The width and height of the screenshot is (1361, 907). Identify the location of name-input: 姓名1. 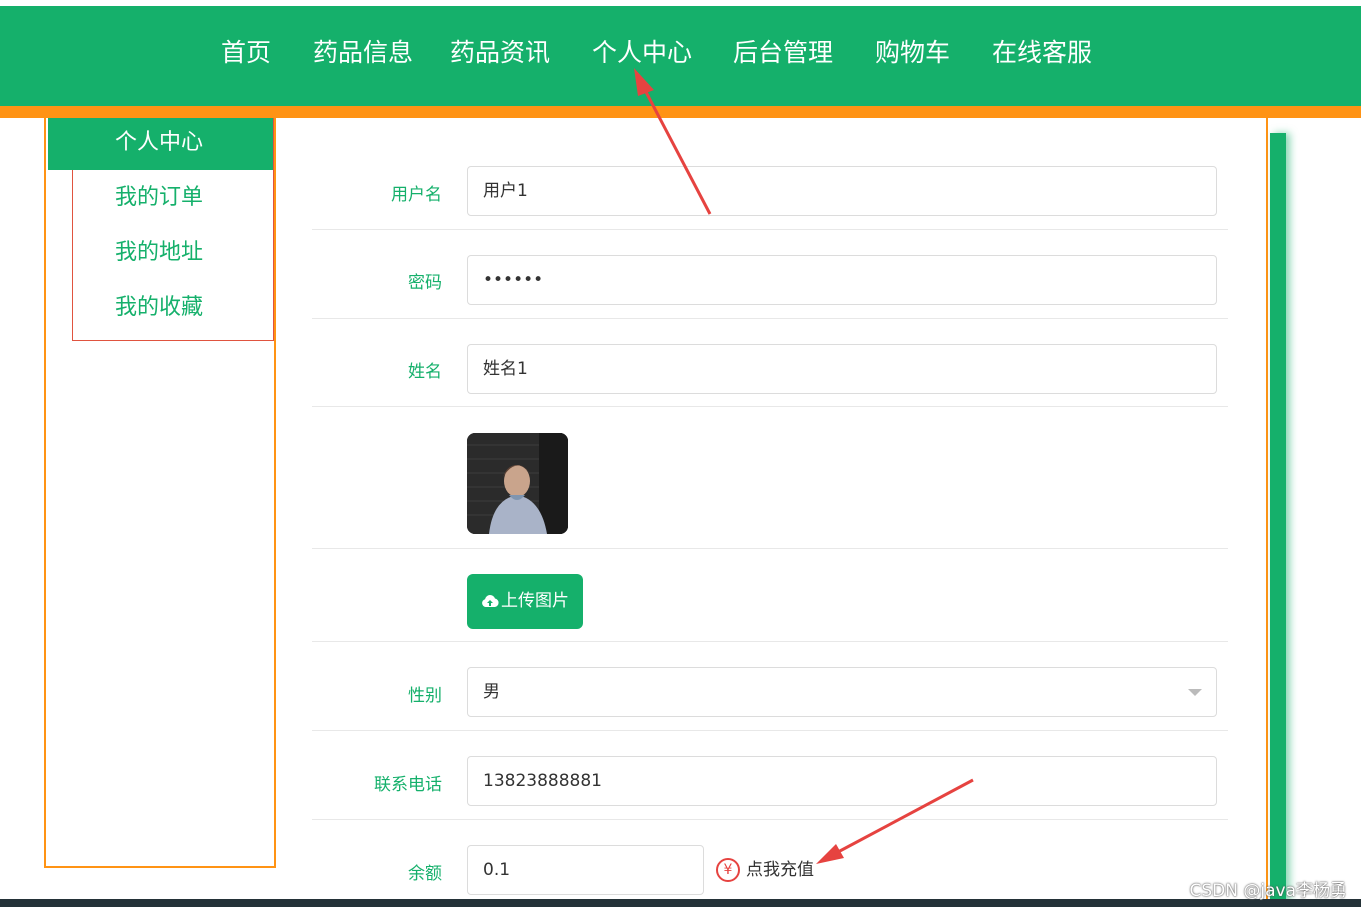
(842, 369).